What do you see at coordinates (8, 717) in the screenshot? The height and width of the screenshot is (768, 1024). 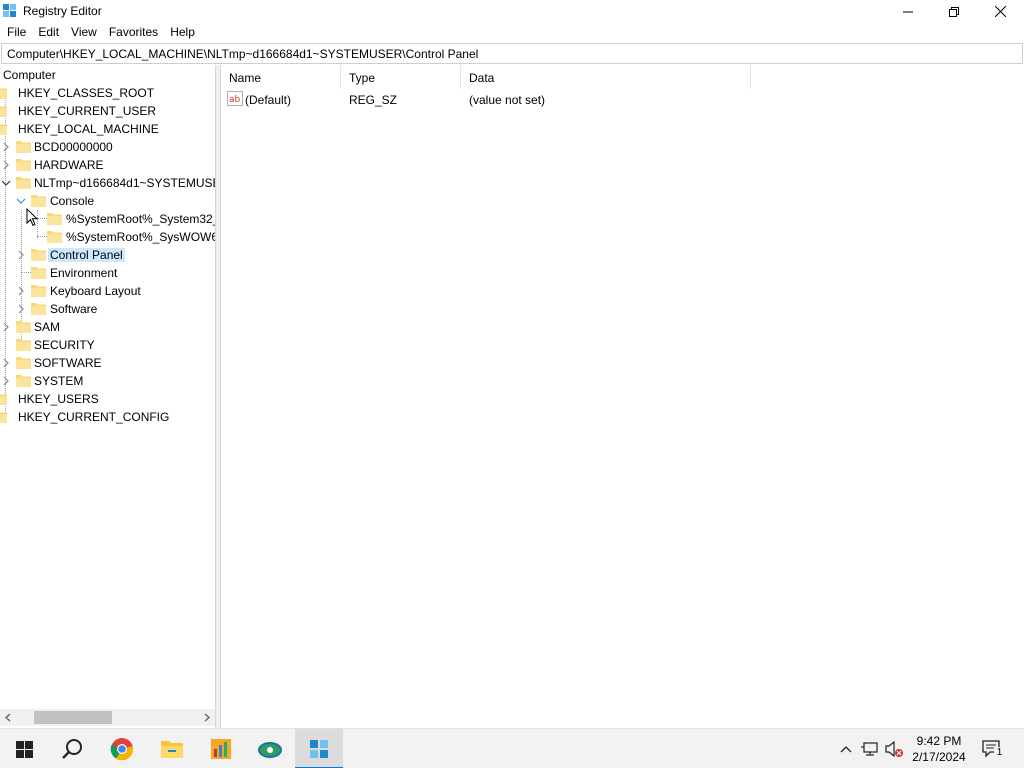 I see `scroll-left-icon` at bounding box center [8, 717].